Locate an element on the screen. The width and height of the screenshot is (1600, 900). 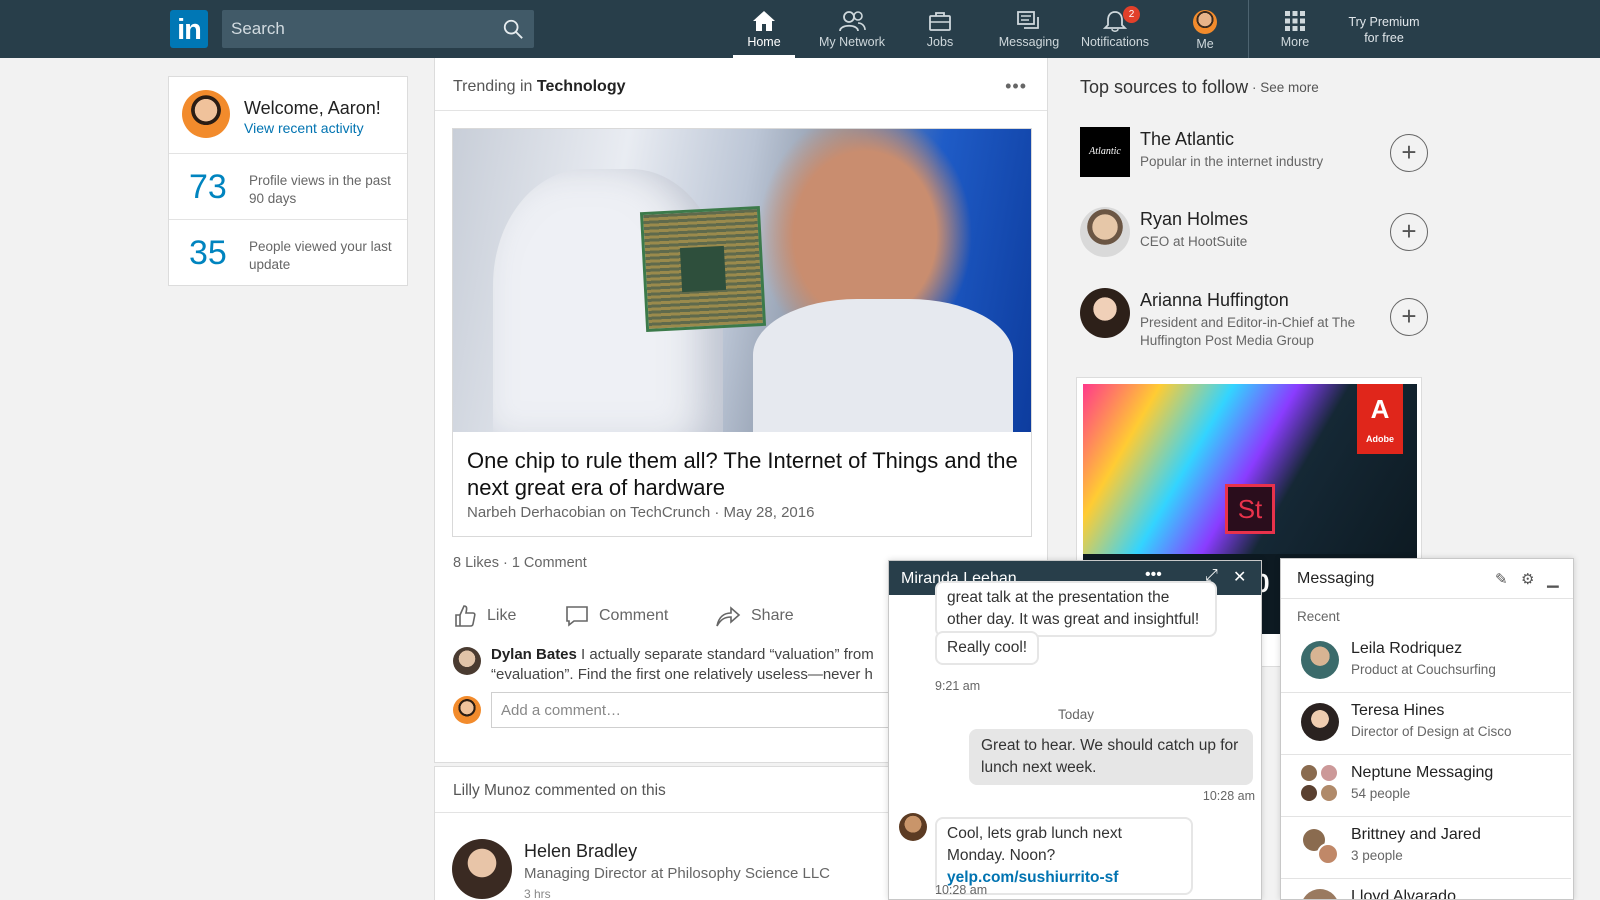
see-more-link: · See more is located at coordinates (1285, 87).